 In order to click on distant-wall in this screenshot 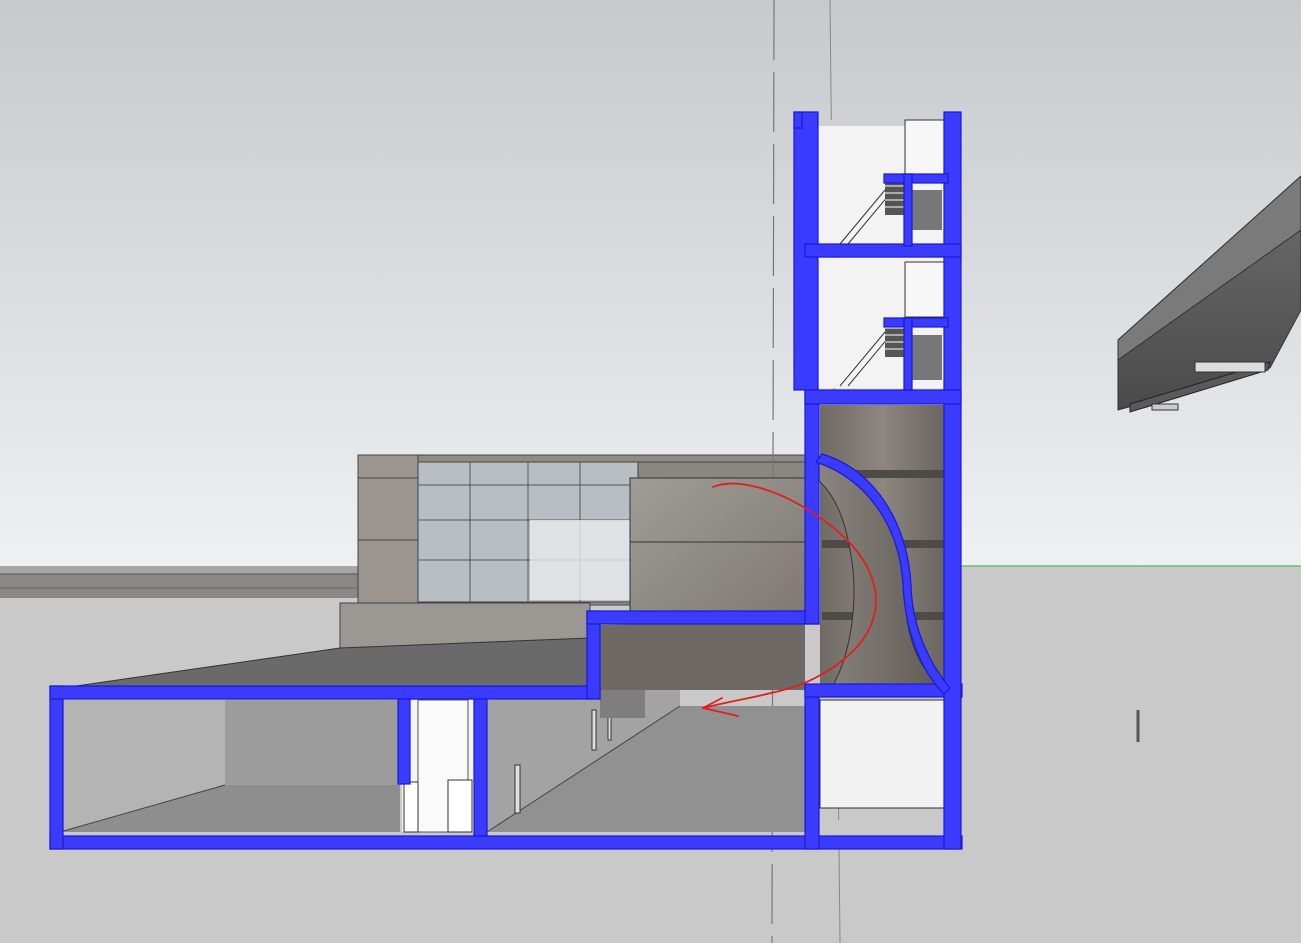, I will do `click(180, 582)`.